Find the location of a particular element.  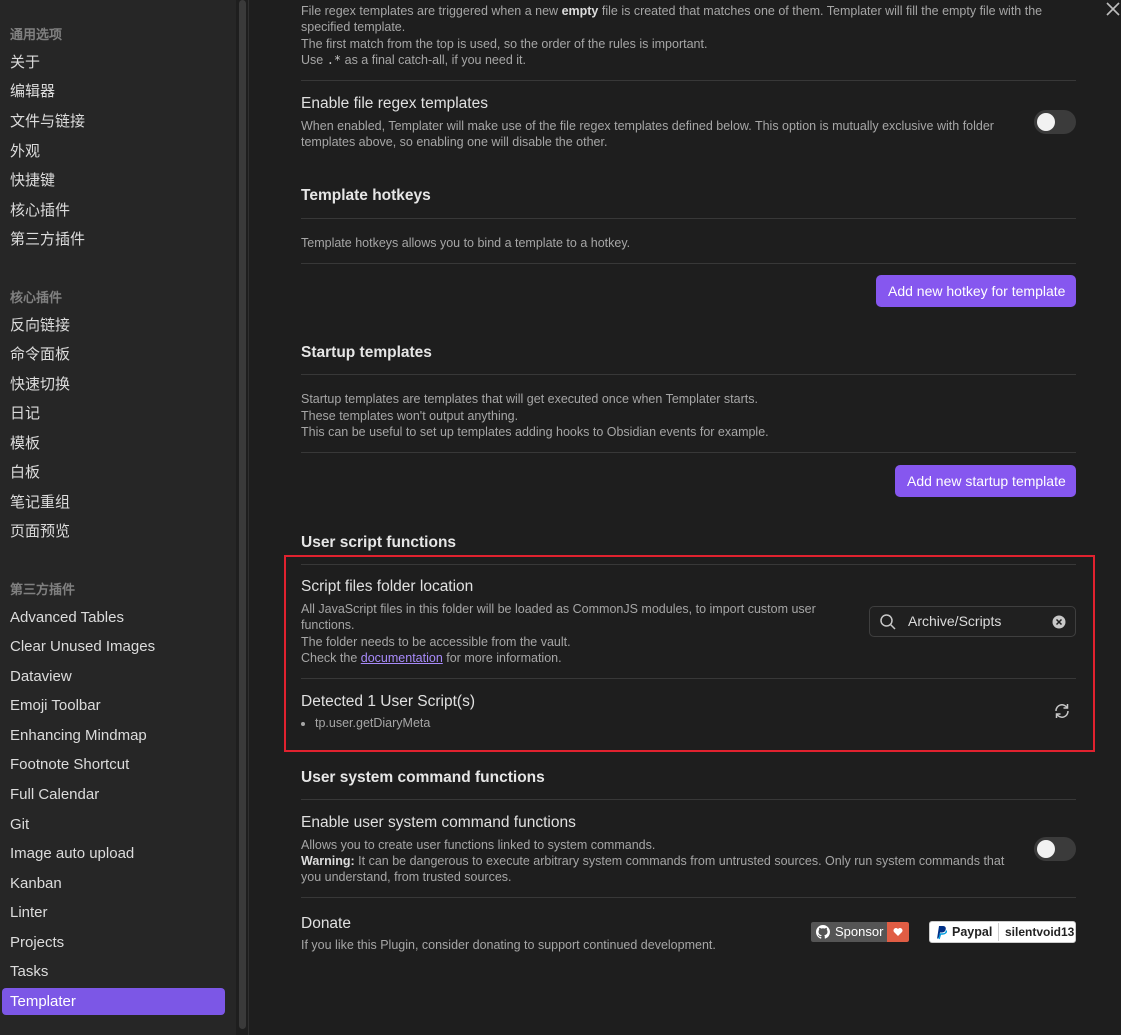

sidebar-item-daily-notes: 日记 is located at coordinates (113, 413).